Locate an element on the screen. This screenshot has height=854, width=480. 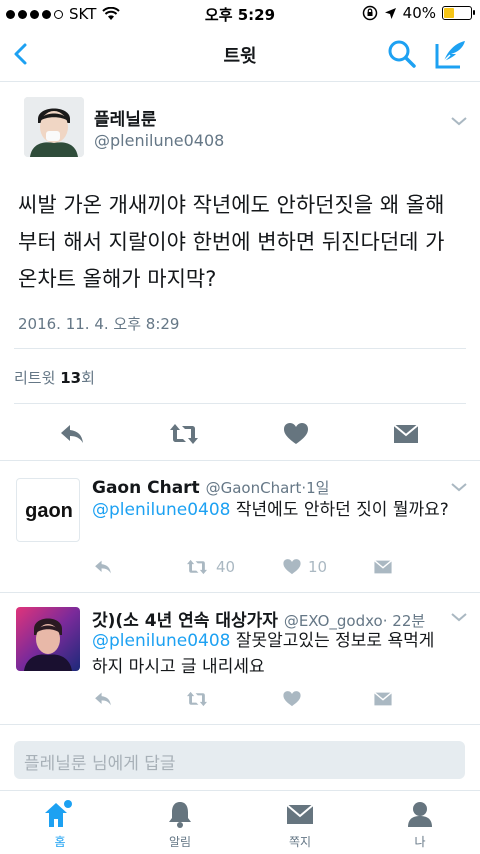
bell-icon is located at coordinates (180, 815).